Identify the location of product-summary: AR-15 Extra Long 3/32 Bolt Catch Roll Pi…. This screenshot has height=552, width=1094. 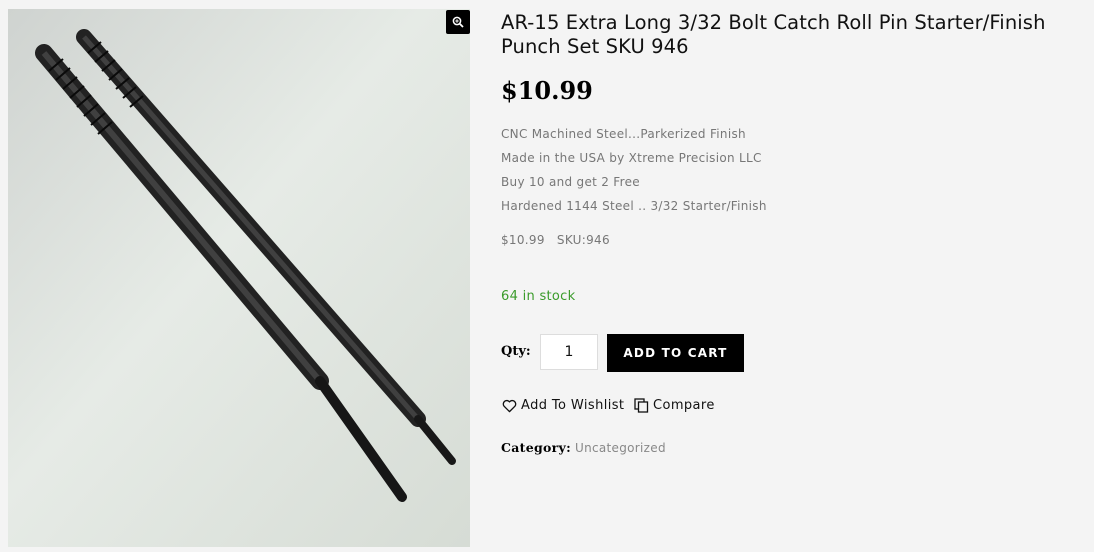
(796, 35).